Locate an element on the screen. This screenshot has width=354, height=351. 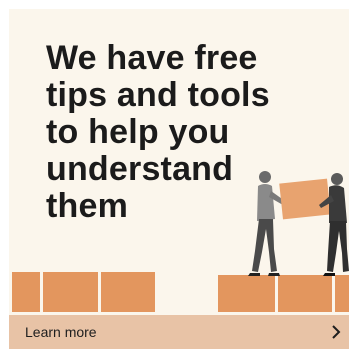
headline-line: understand is located at coordinates (140, 169).